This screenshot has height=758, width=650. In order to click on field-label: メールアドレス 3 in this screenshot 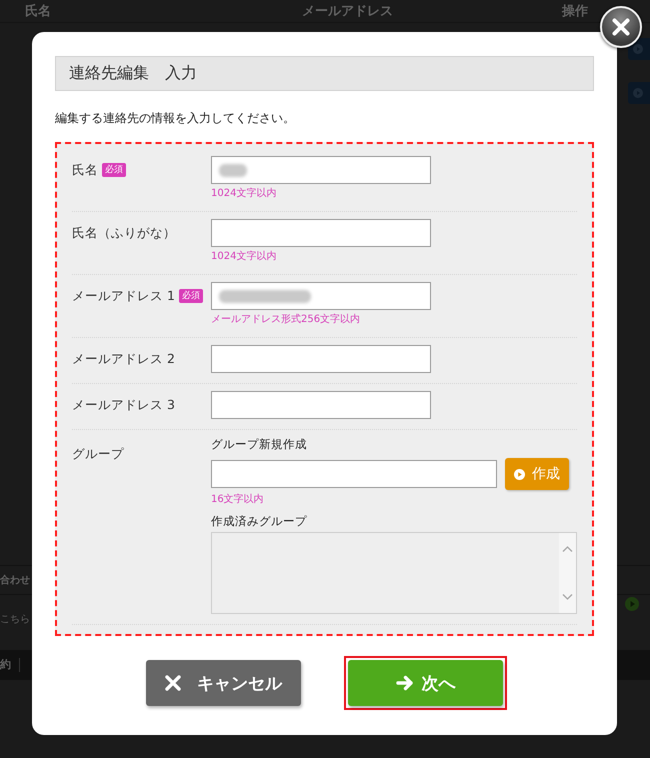, I will do `click(123, 405)`.